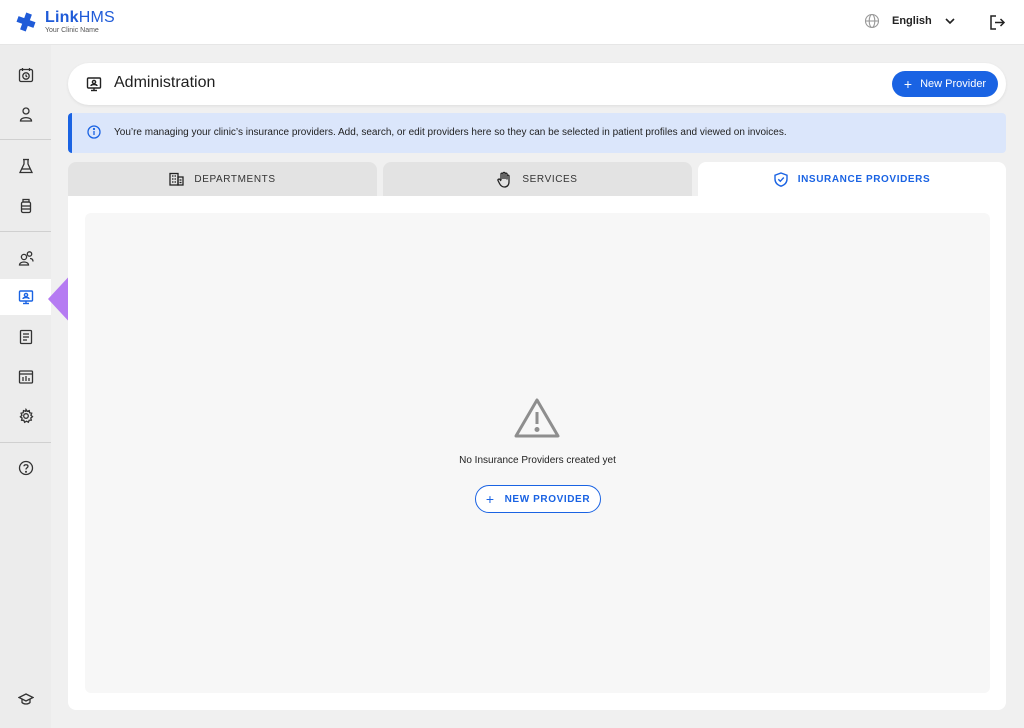 This screenshot has width=1024, height=728. What do you see at coordinates (25, 337) in the screenshot?
I see `billing-document-icon` at bounding box center [25, 337].